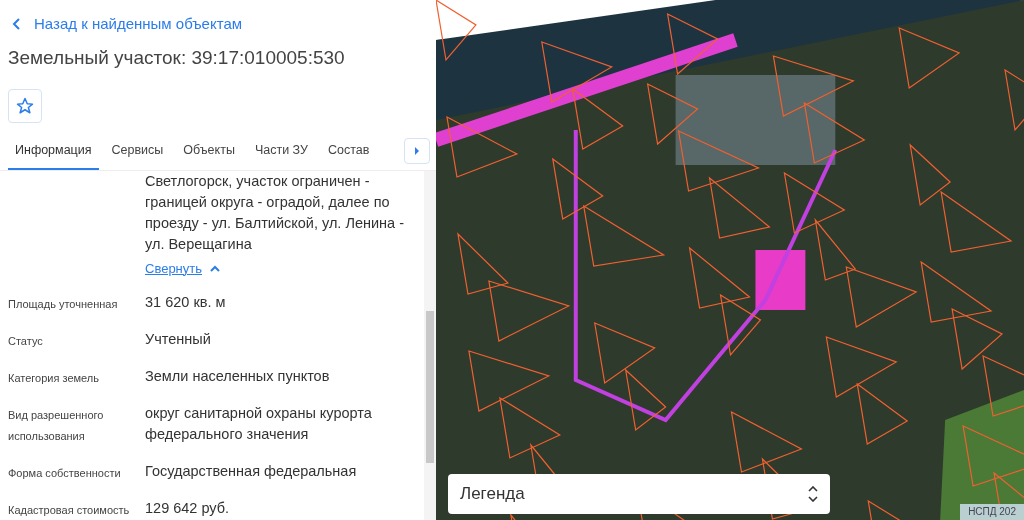 The image size is (1024, 520). I want to click on tab: Объекты, so click(209, 155).